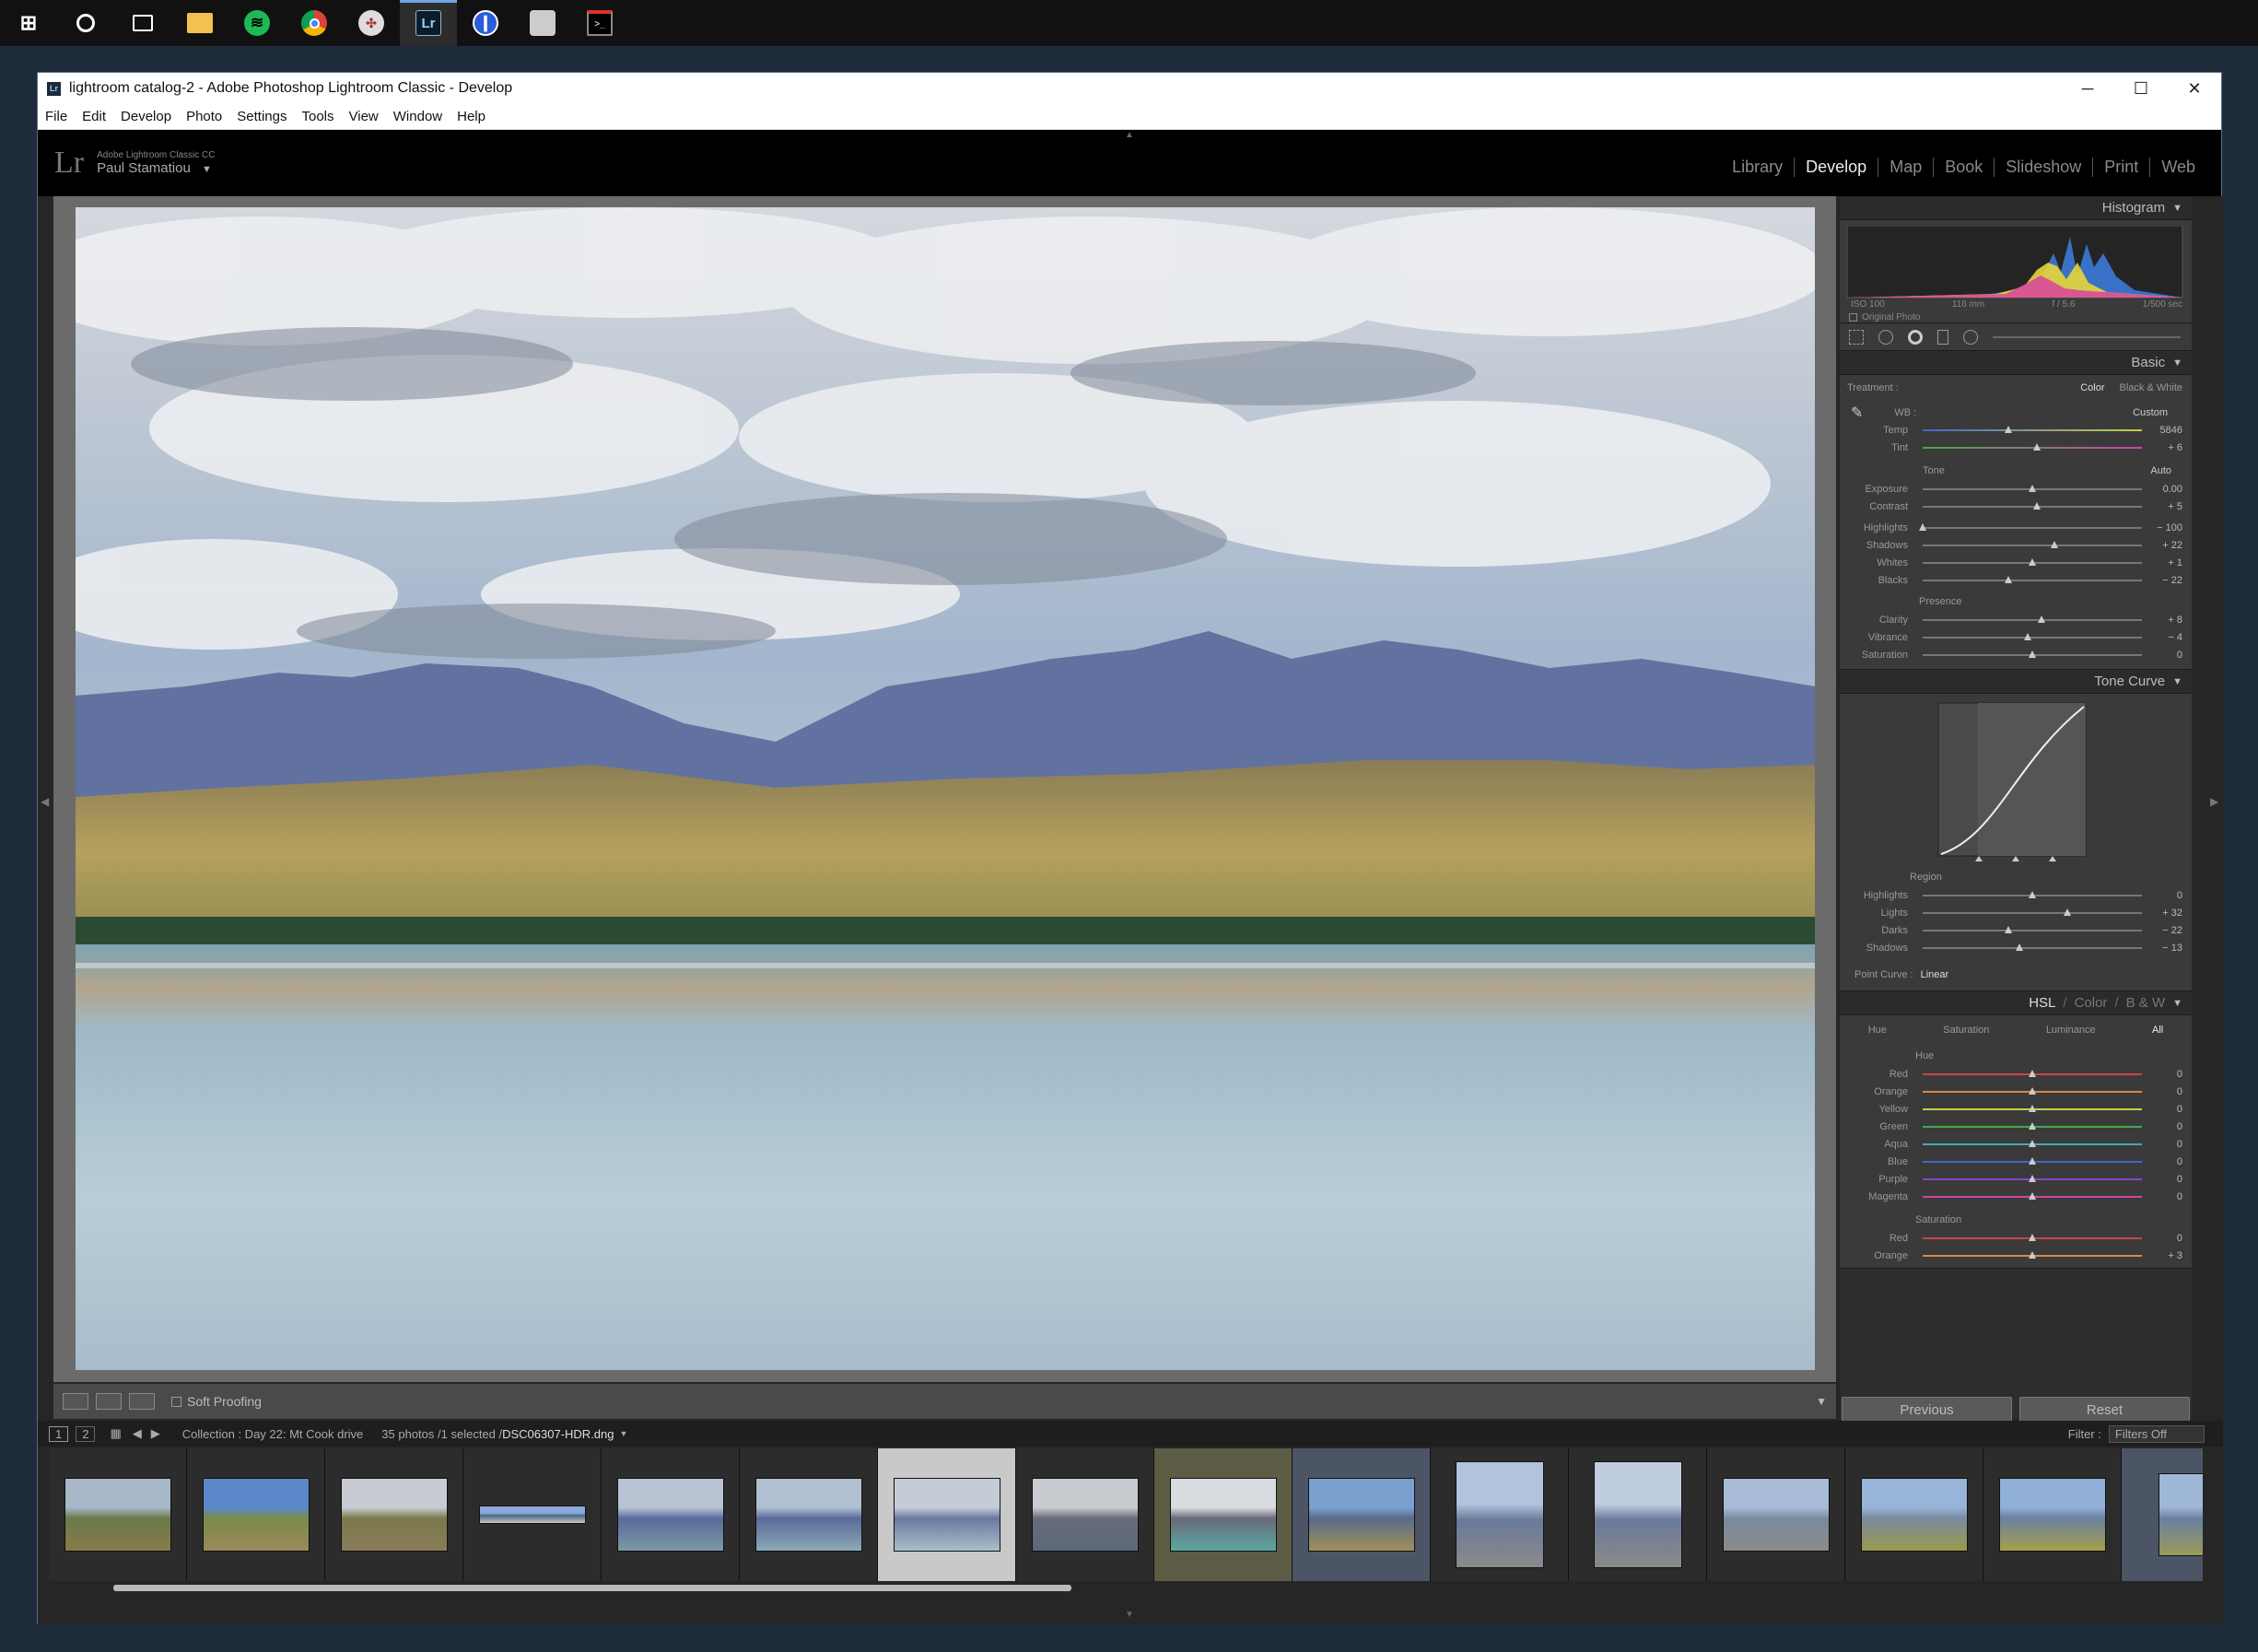  I want to click on chevron-down-icon: ▼, so click(207, 170).